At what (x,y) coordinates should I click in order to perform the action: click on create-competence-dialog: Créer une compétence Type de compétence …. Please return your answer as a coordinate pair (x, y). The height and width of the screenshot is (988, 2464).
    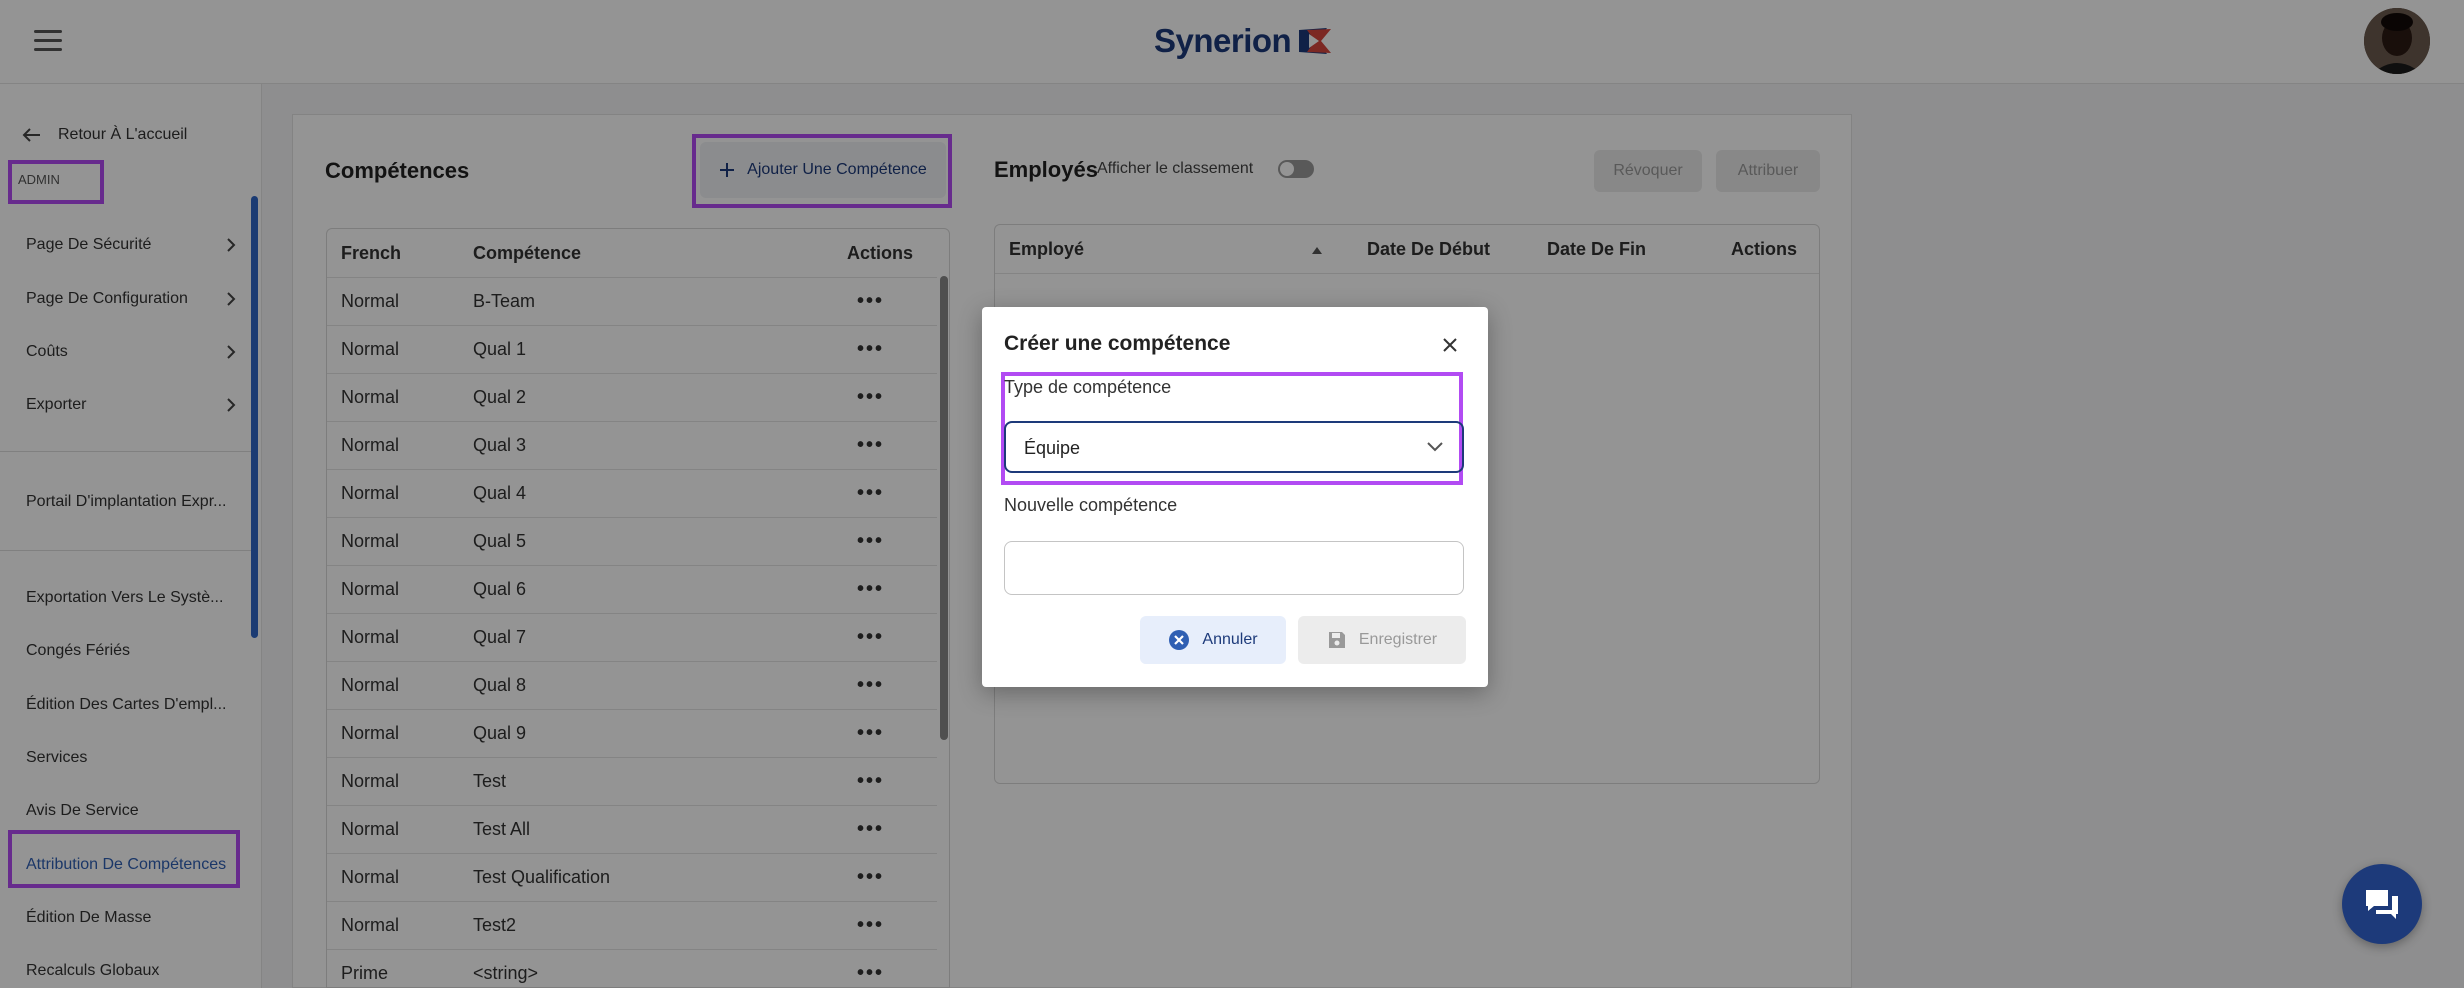
    Looking at the image, I should click on (1235, 497).